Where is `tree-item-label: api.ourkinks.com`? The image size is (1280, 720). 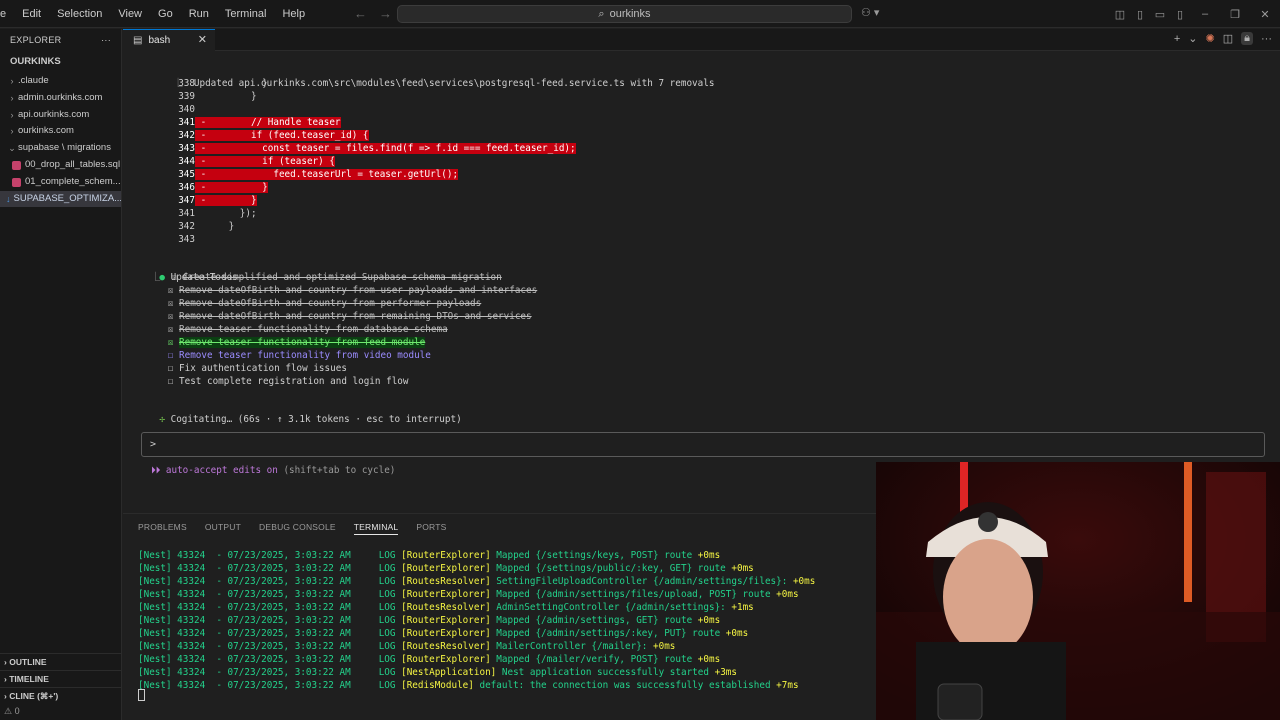 tree-item-label: api.ourkinks.com is located at coordinates (54, 114).